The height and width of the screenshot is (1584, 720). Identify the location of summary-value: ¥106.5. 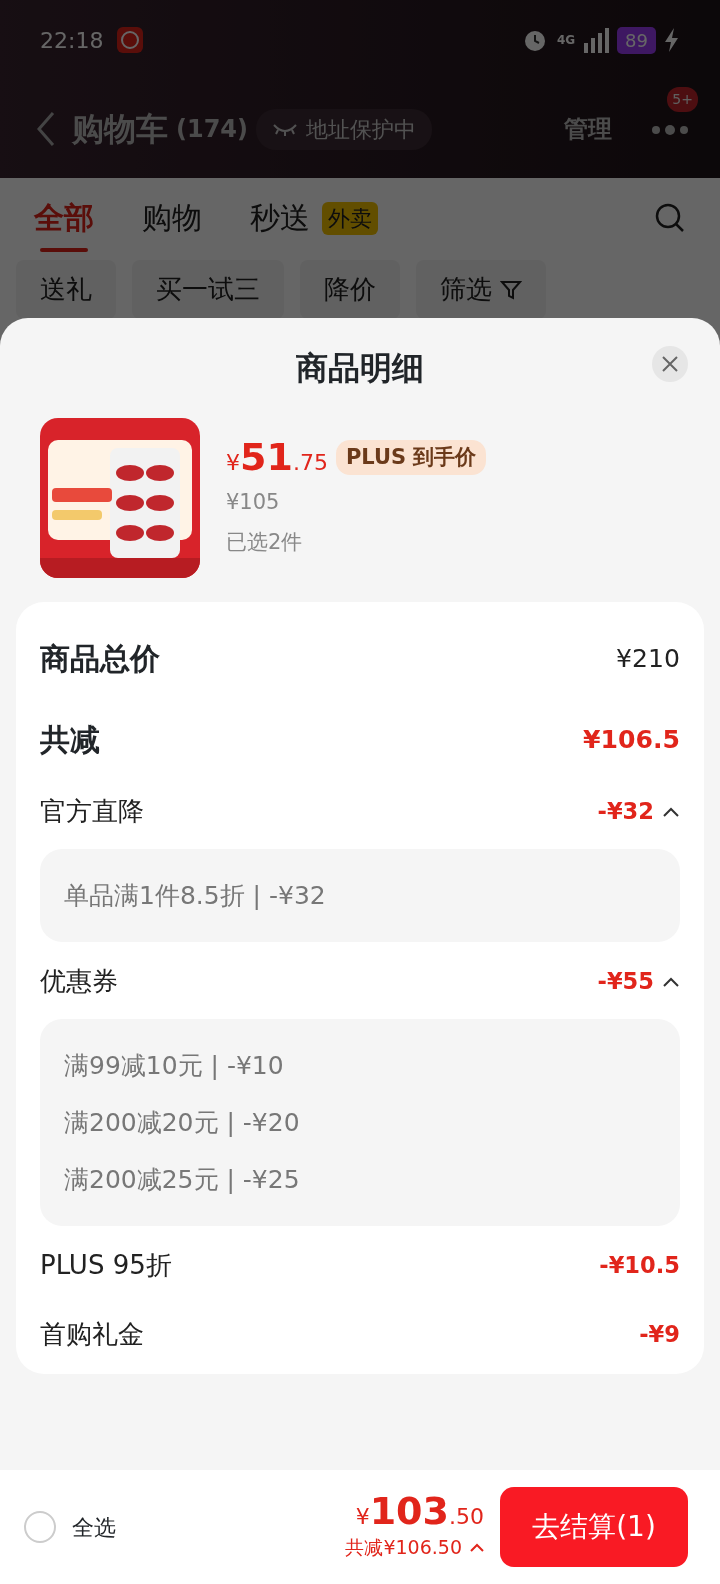
(631, 739).